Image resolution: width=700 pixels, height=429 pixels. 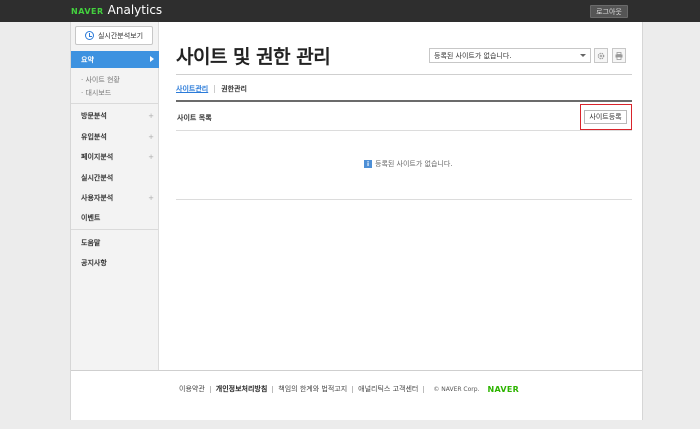 What do you see at coordinates (242, 389) in the screenshot?
I see `footer-link-privacy: 개인정보처리방침` at bounding box center [242, 389].